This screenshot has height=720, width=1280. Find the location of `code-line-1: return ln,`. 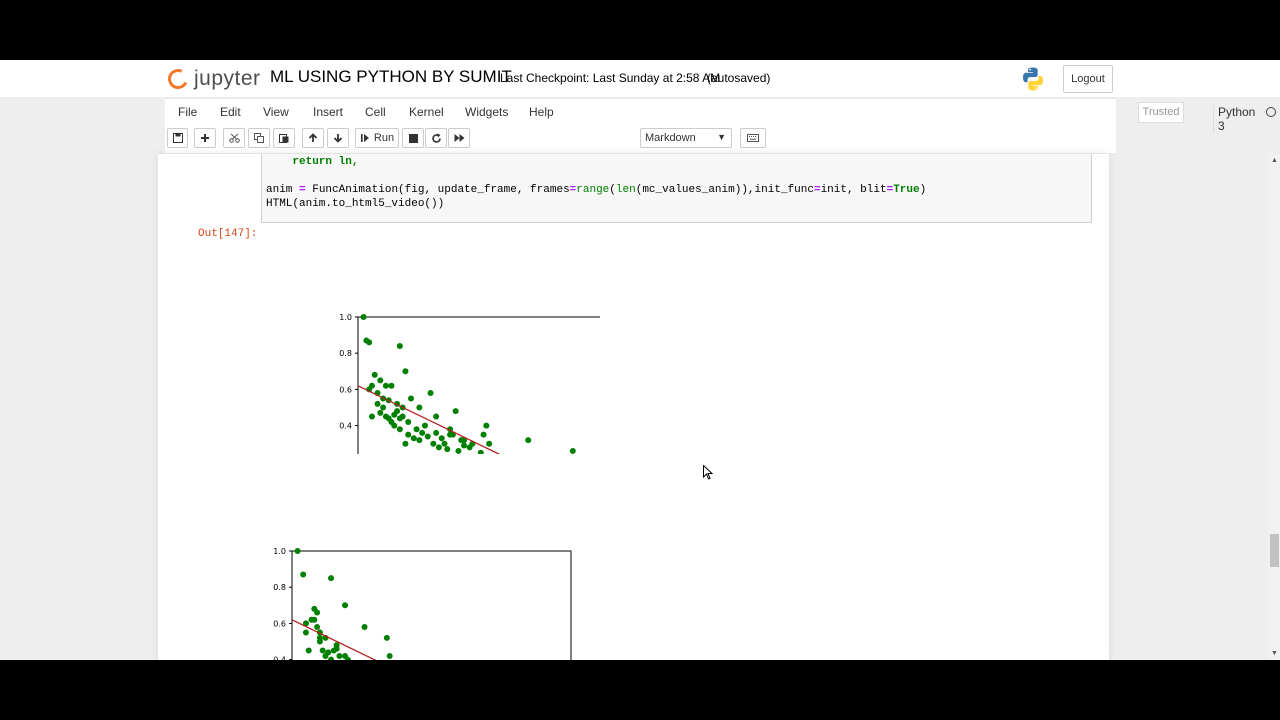

code-line-1: return ln, is located at coordinates (312, 162).